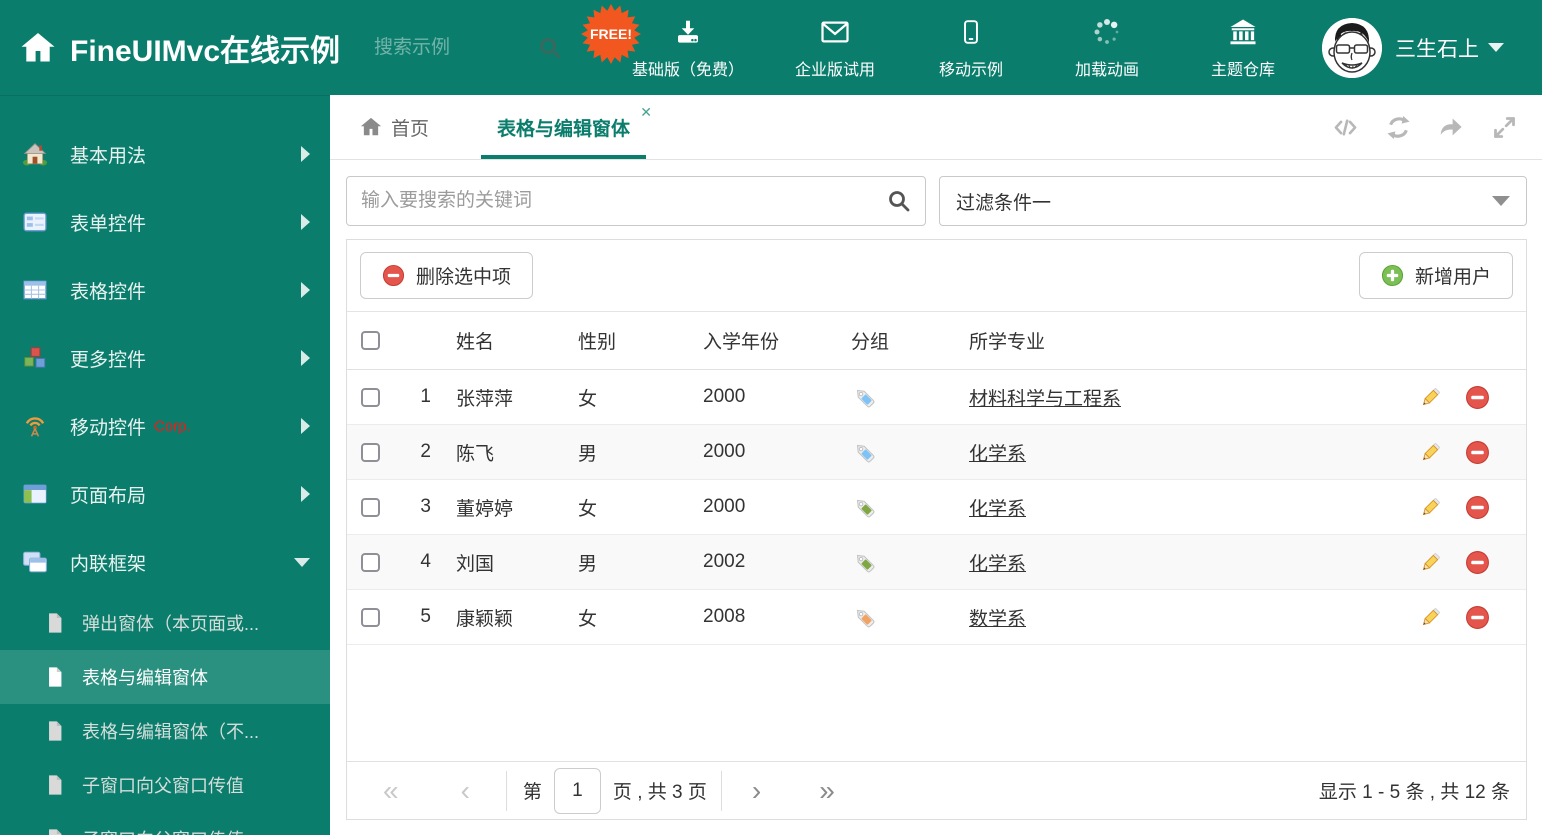 Image resolution: width=1542 pixels, height=835 pixels. Describe the element at coordinates (108, 360) in the screenshot. I see `sidebar-item-label: 更多控件` at that location.